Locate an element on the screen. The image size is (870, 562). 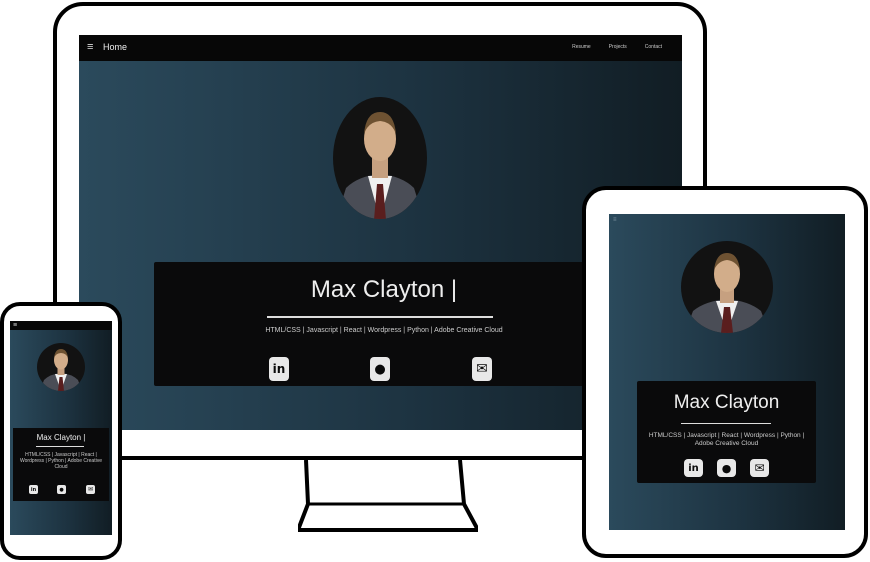
nav-resume-link: Resume is located at coordinates (581, 47).